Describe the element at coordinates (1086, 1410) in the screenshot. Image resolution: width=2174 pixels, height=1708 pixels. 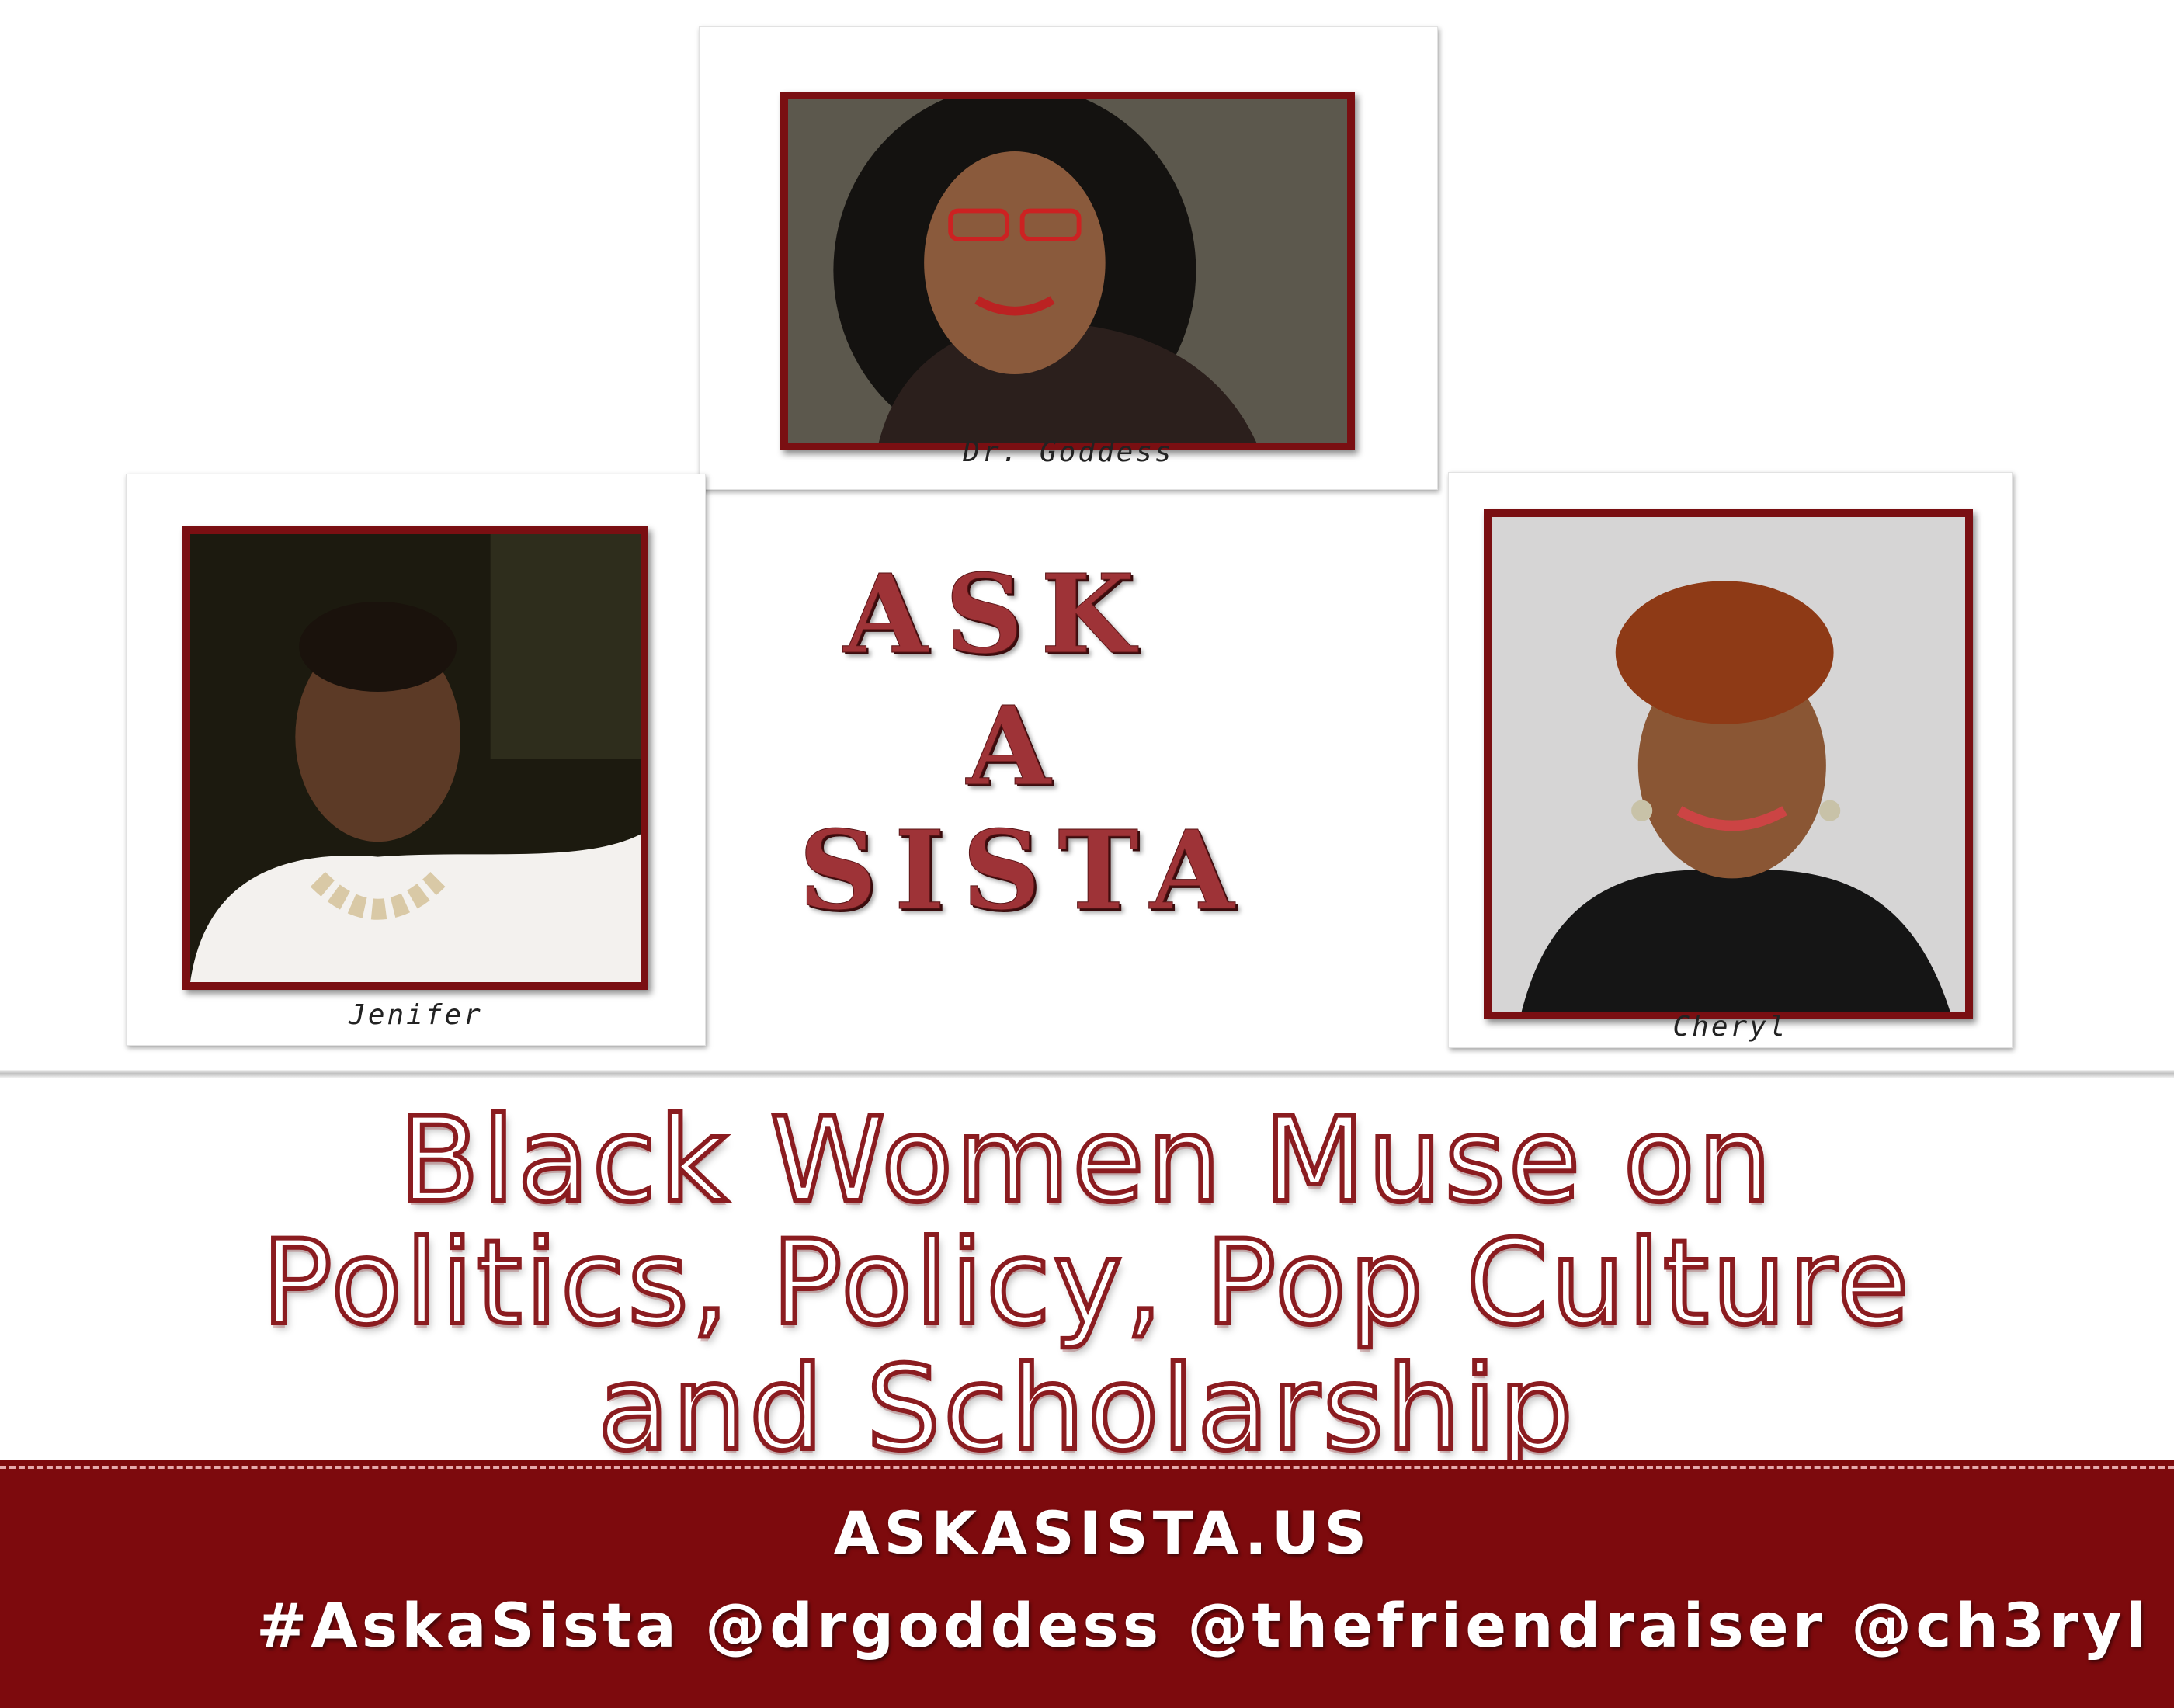
I see `tagline-line-3: and Scholarship` at that location.